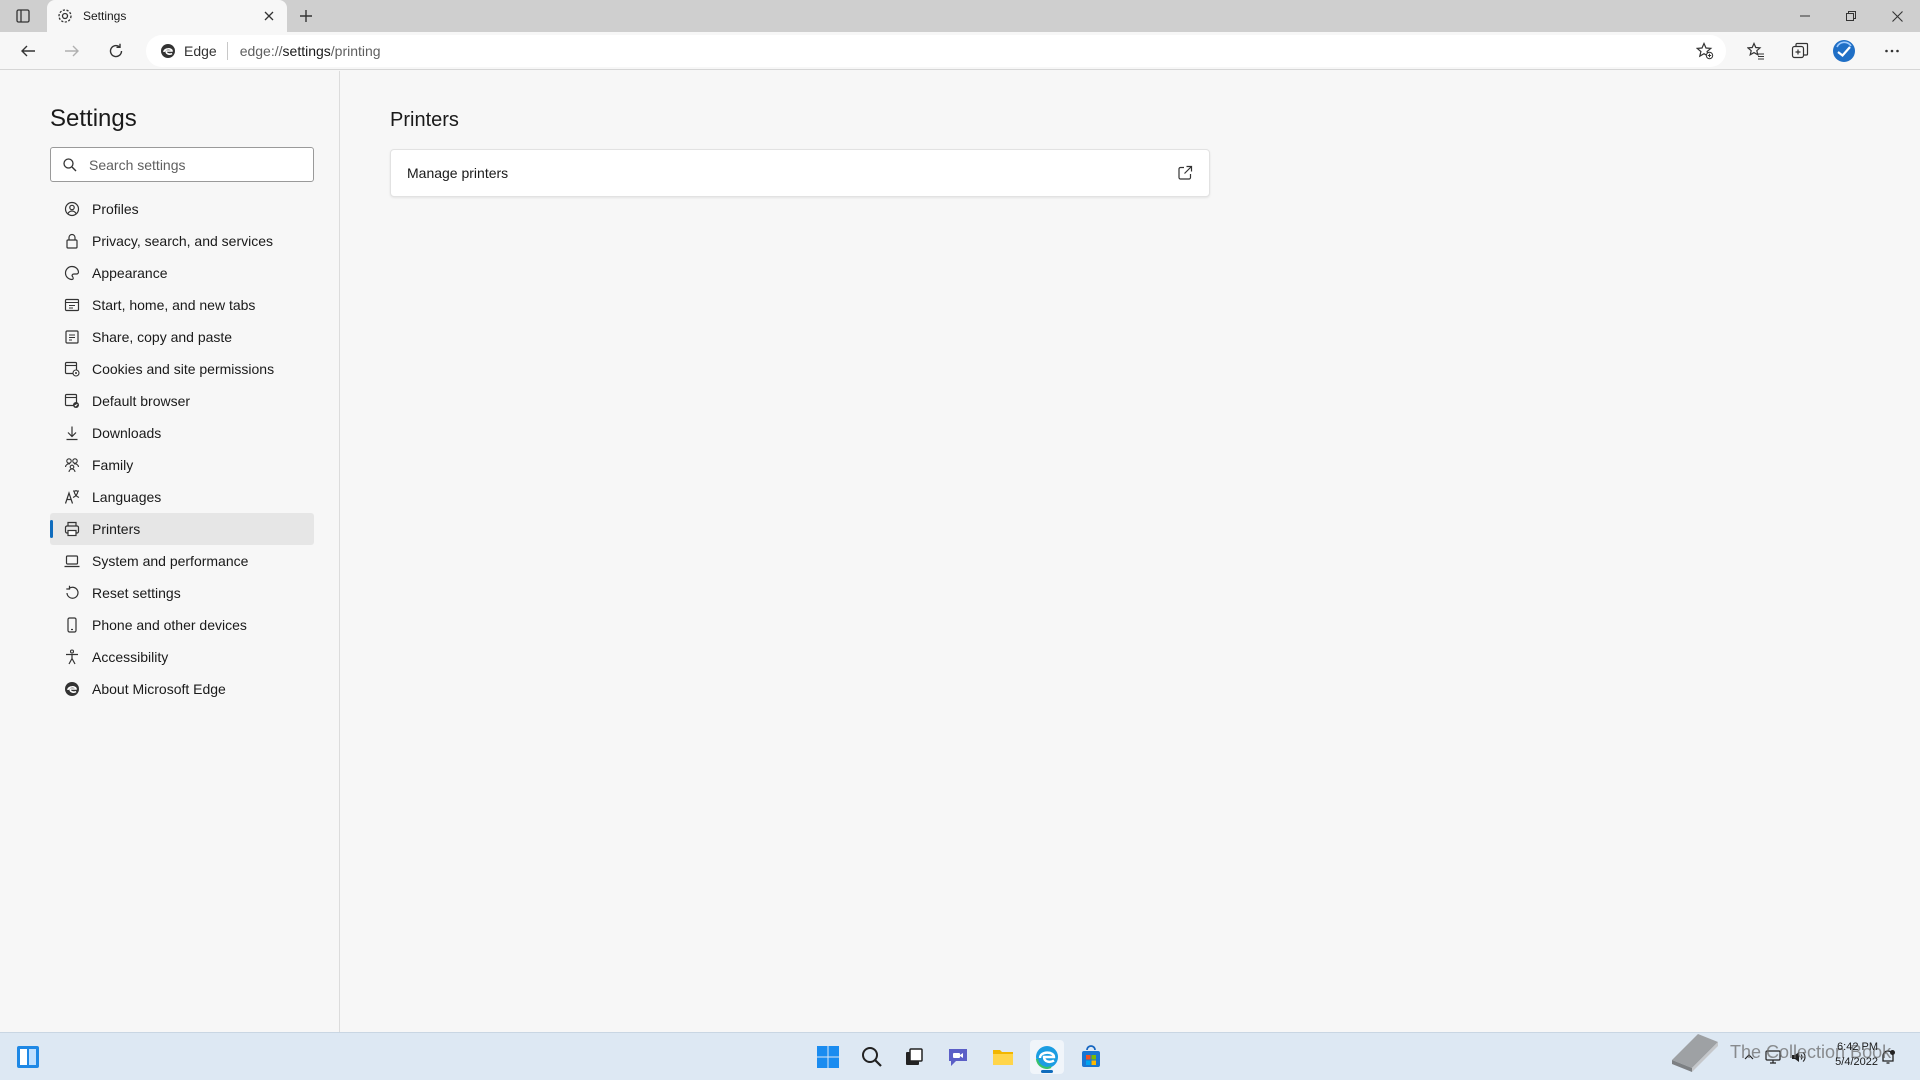 This screenshot has height=1080, width=1920. I want to click on edge-identity: Edge, so click(187, 51).